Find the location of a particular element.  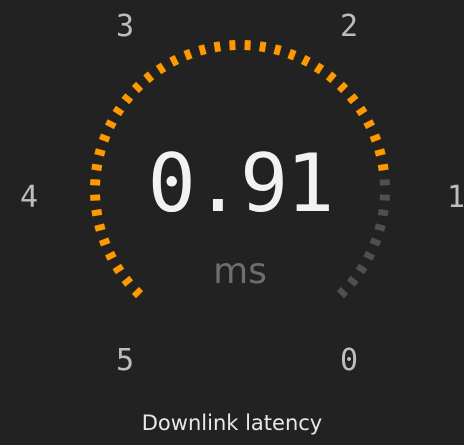

latency-unit: ms is located at coordinates (240, 271).